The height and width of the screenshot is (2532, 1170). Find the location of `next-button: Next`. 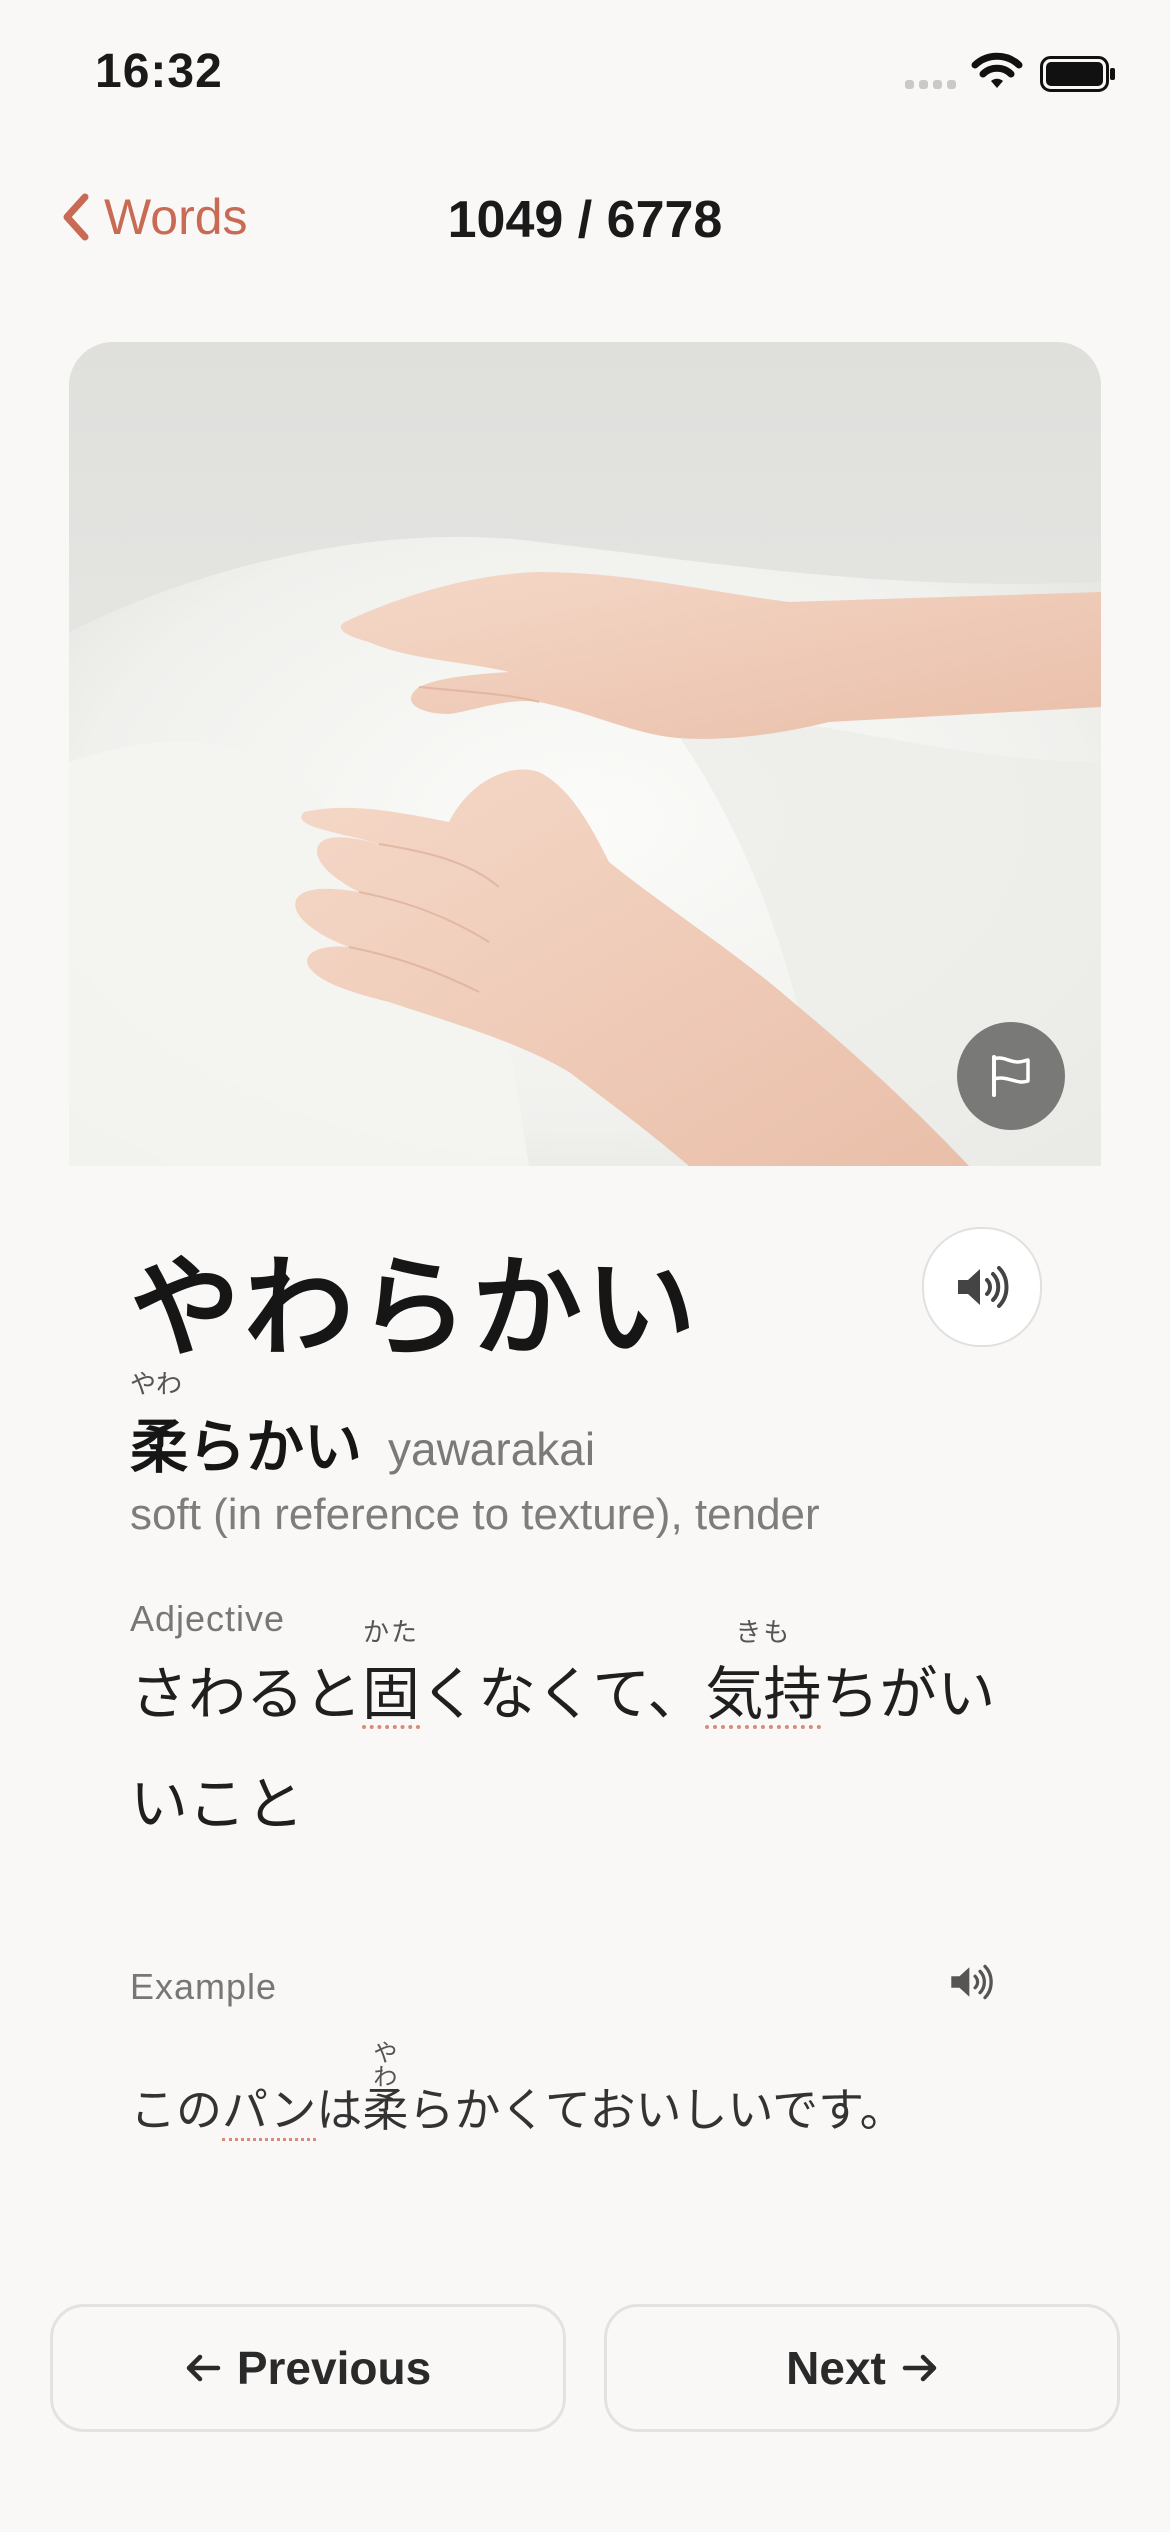

next-button: Next is located at coordinates (862, 2368).